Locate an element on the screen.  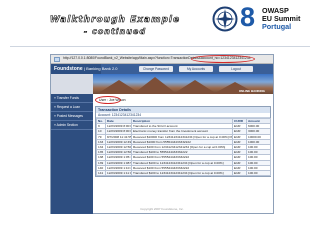
sidebar-item-posted-messages: » Posted Messages is located at coordinates (72, 116).